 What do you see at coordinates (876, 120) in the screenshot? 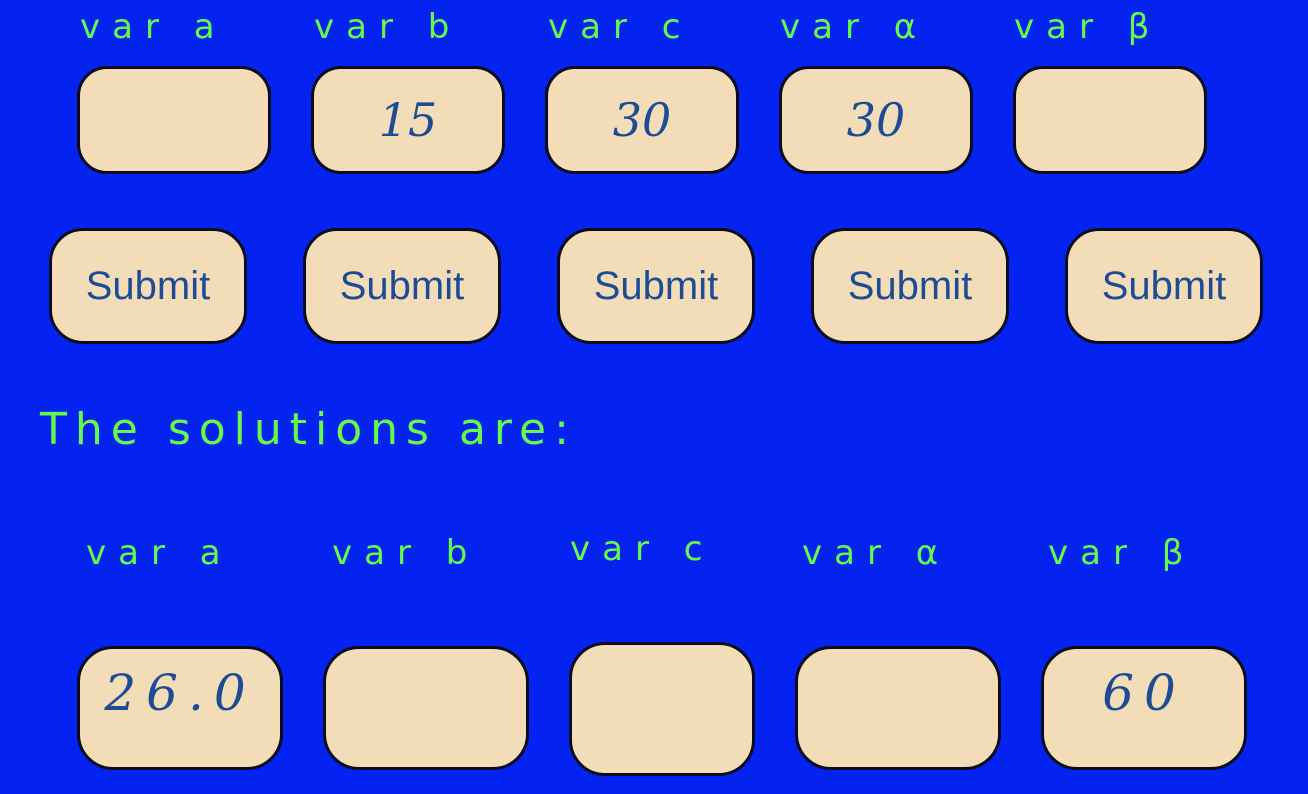
I see `input-field-alpha` at bounding box center [876, 120].